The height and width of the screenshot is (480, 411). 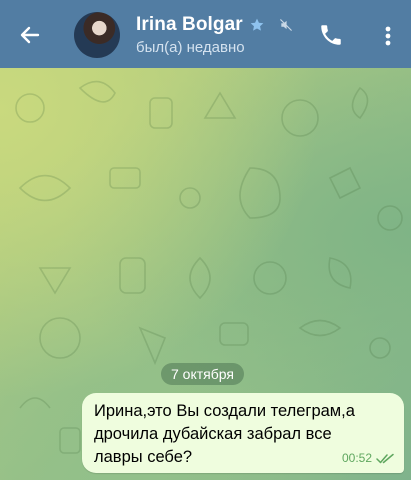 I want to click on more-menu-button, so click(x=388, y=36).